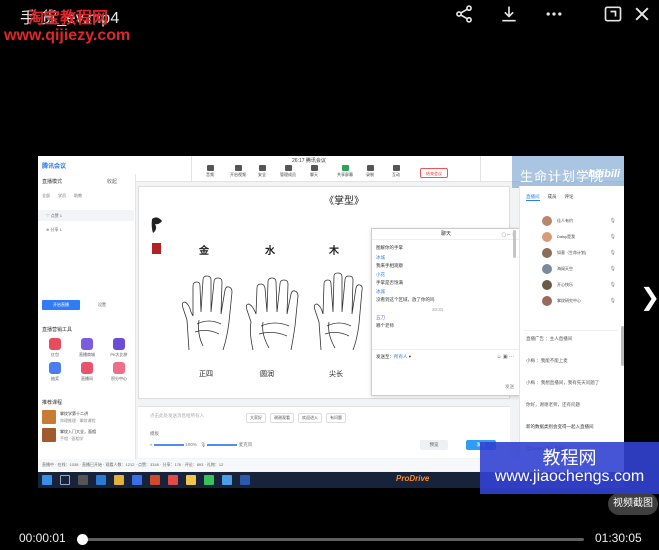  I want to click on chat-message: 20:31, so click(438, 309).